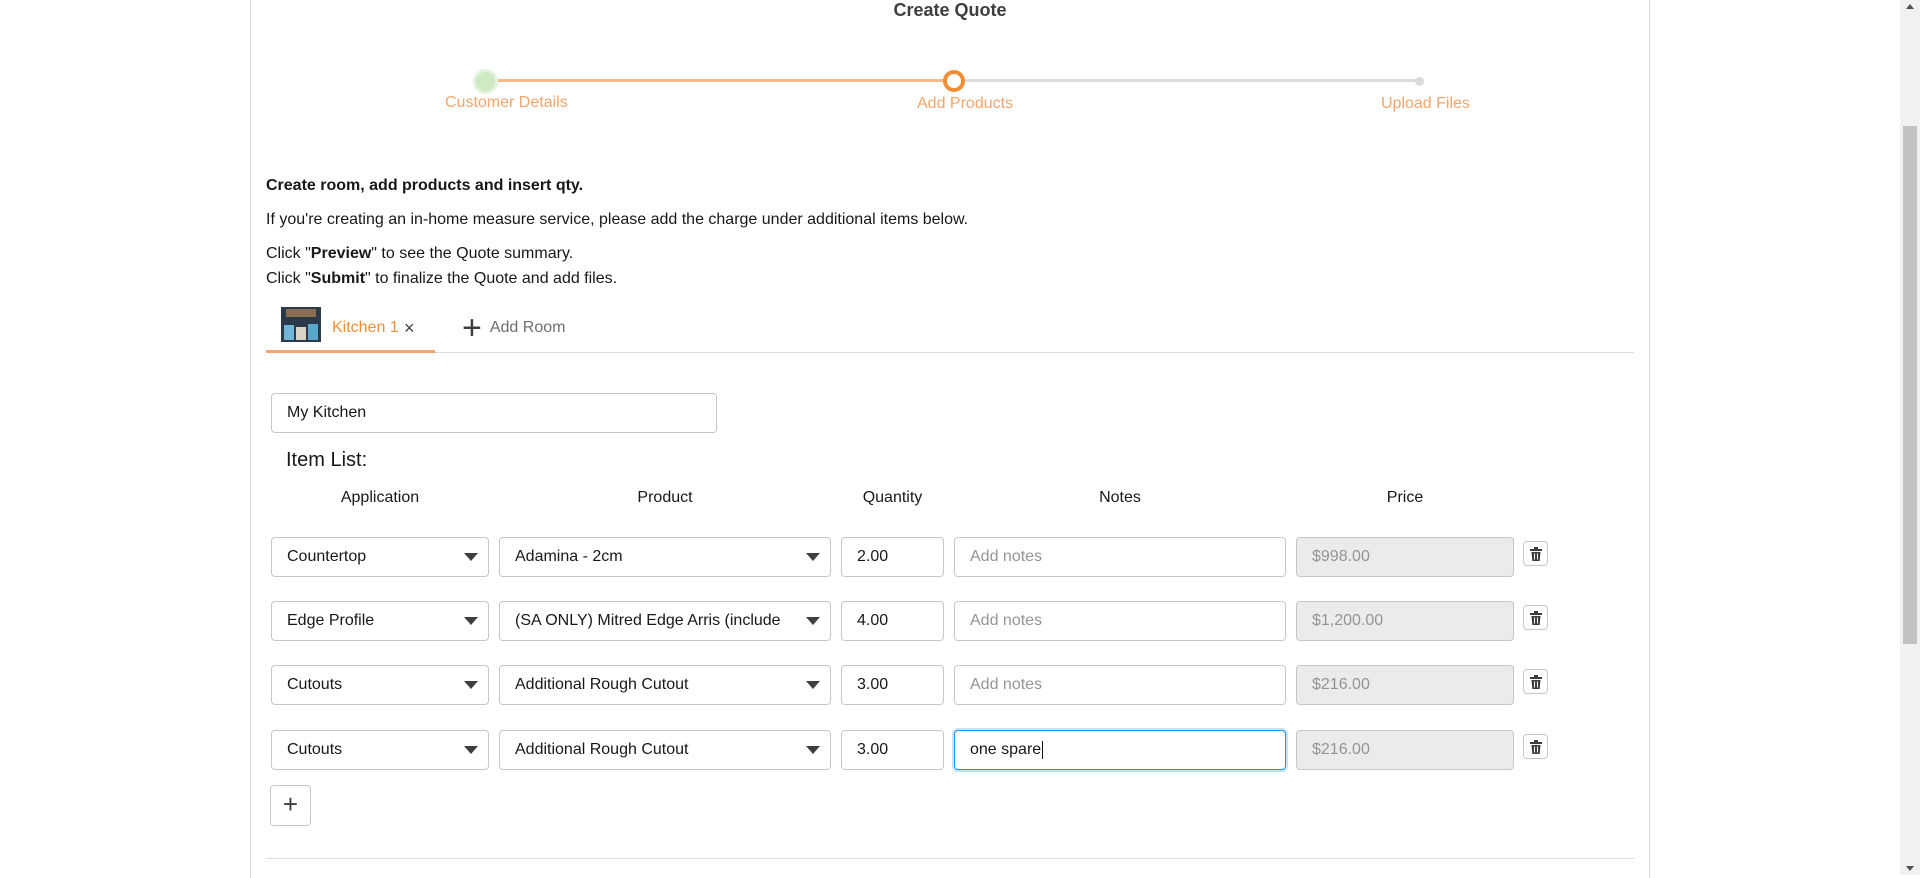  Describe the element at coordinates (1006, 749) in the screenshot. I see `notes-value: one spare` at that location.